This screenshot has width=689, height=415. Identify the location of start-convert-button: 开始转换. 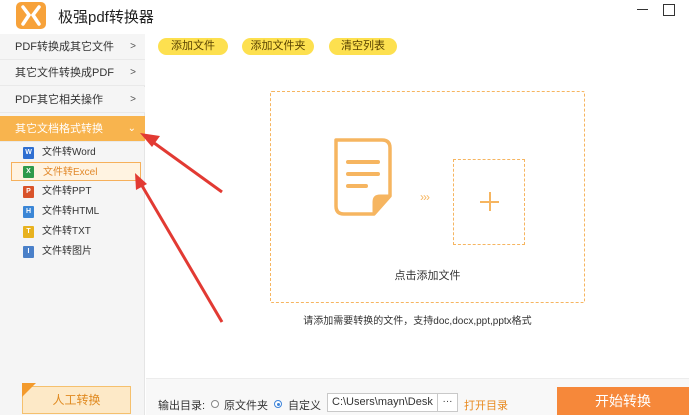
(623, 401).